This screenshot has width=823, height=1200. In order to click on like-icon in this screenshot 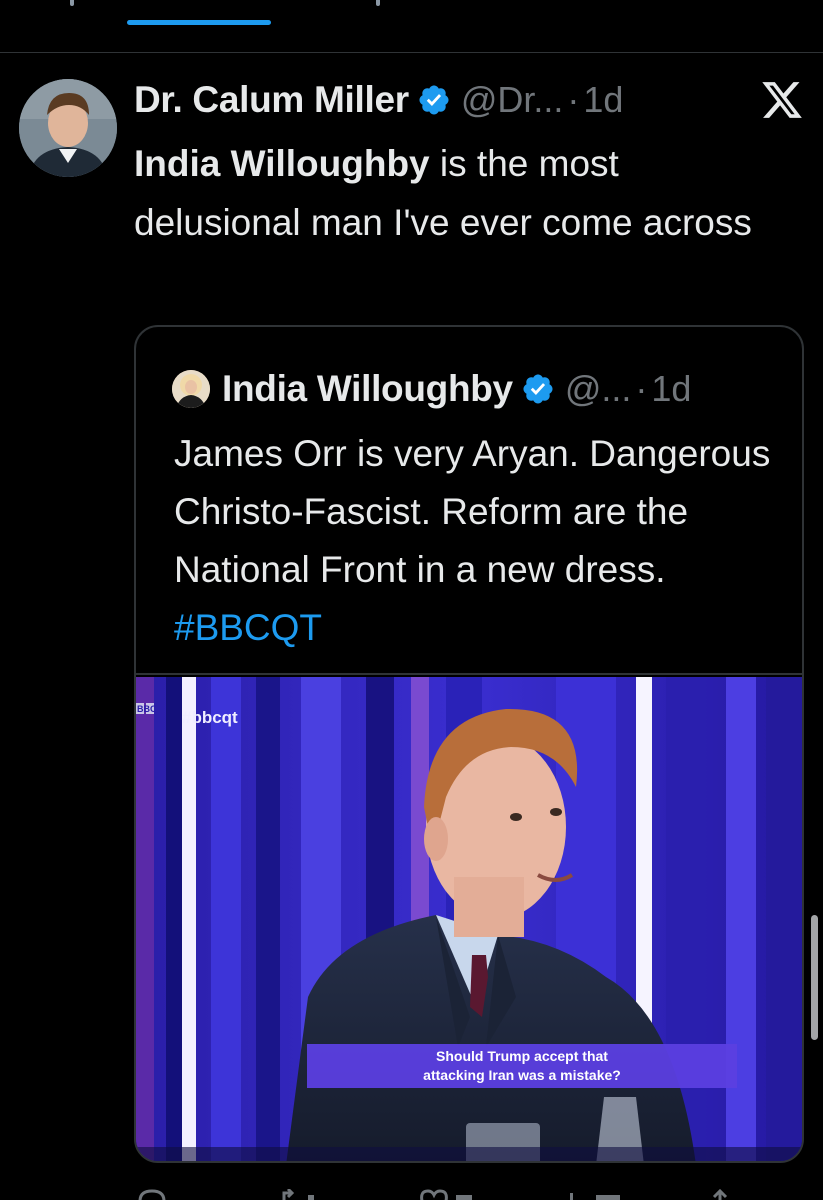, I will do `click(448, 1194)`.